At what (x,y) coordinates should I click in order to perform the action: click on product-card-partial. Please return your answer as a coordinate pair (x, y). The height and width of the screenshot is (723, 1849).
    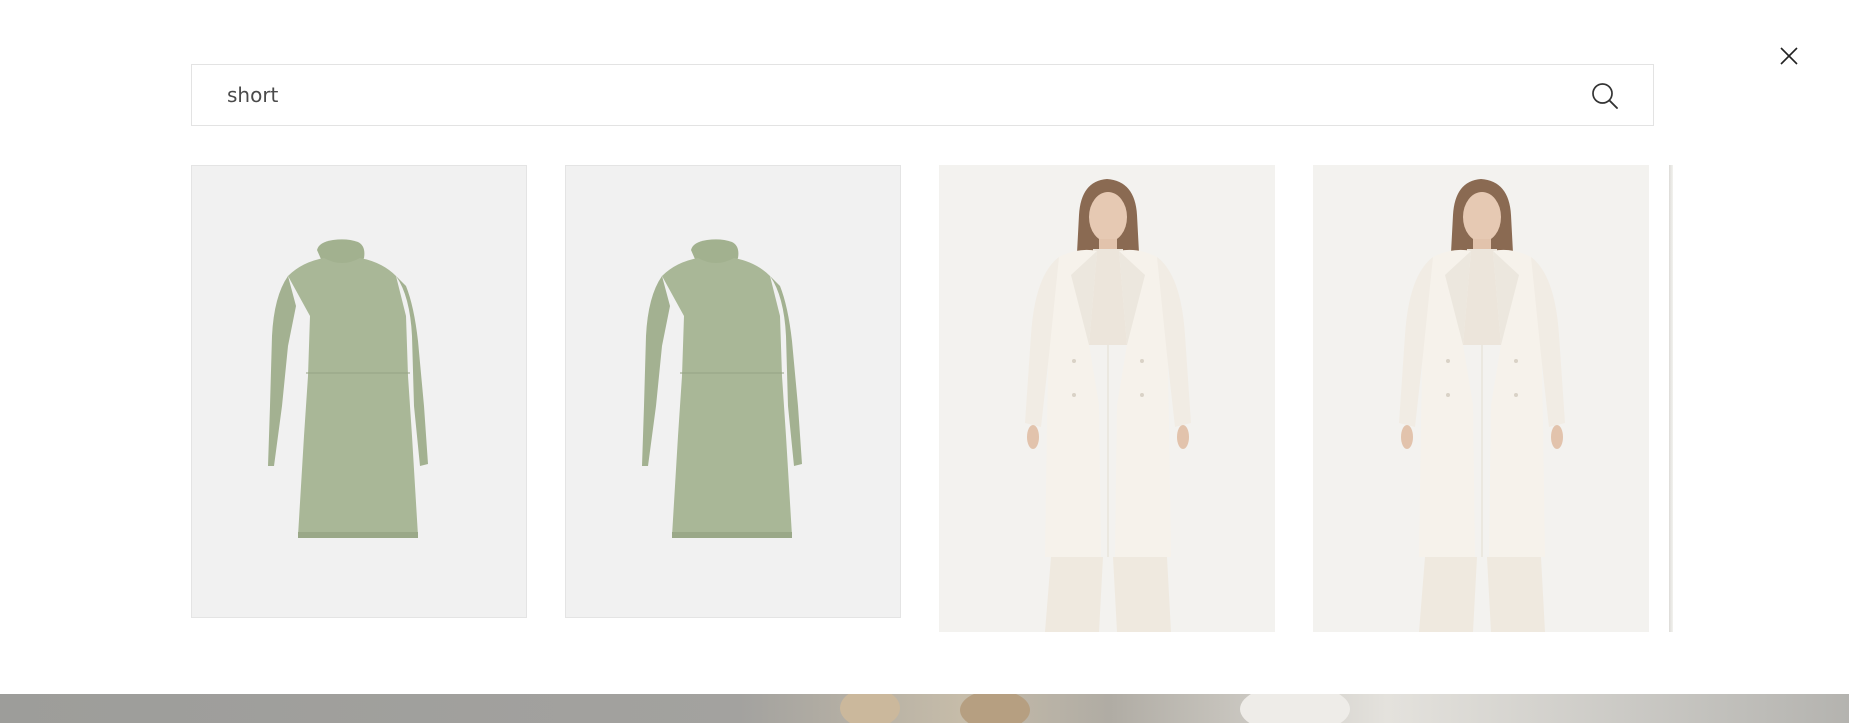
    Looking at the image, I should click on (1671, 398).